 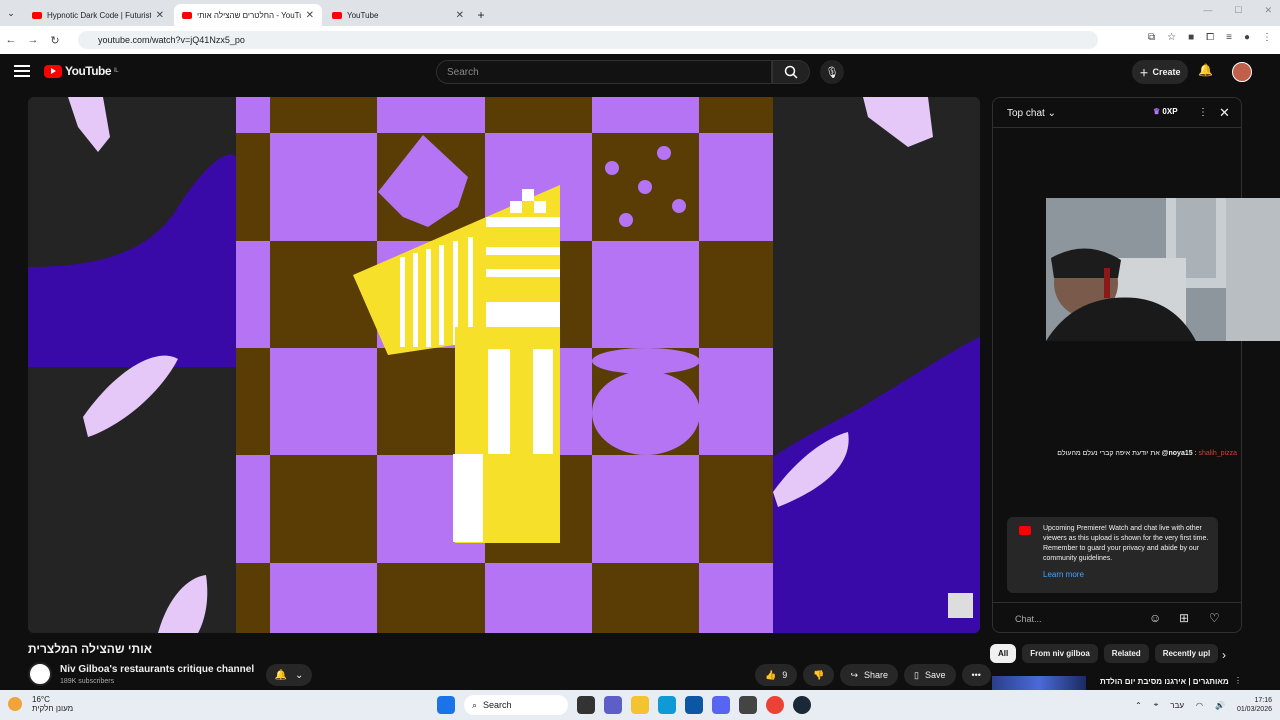 What do you see at coordinates (481, 15) in the screenshot?
I see `new-tab-button: +` at bounding box center [481, 15].